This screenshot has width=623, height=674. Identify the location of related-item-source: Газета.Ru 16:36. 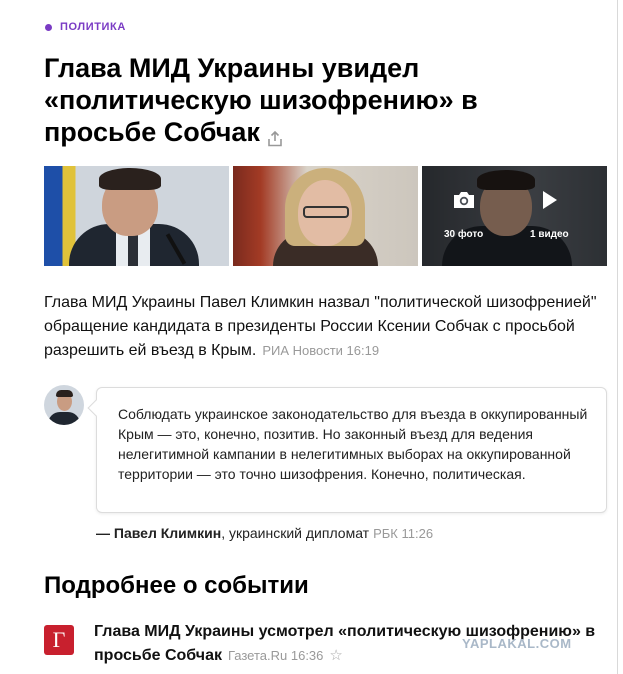
(275, 655).